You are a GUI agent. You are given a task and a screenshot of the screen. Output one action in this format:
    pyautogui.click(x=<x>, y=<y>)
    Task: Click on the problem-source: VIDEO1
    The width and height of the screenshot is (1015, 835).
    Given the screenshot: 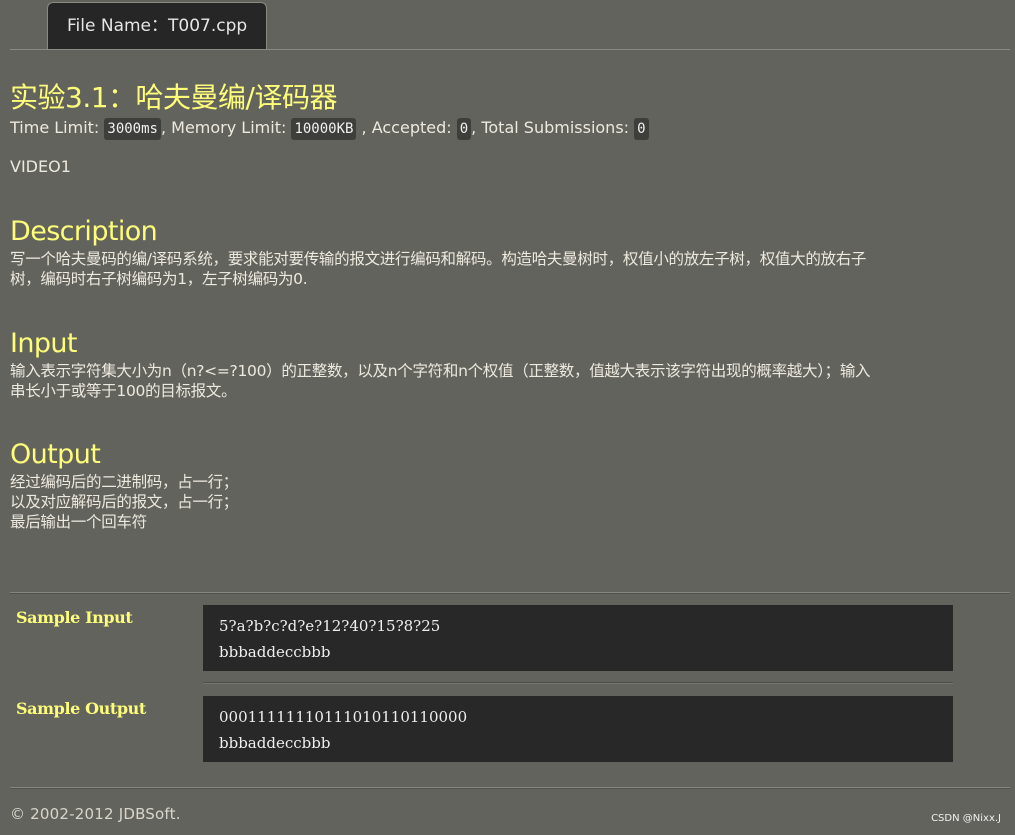 What is the action you would take?
    pyautogui.click(x=40, y=166)
    